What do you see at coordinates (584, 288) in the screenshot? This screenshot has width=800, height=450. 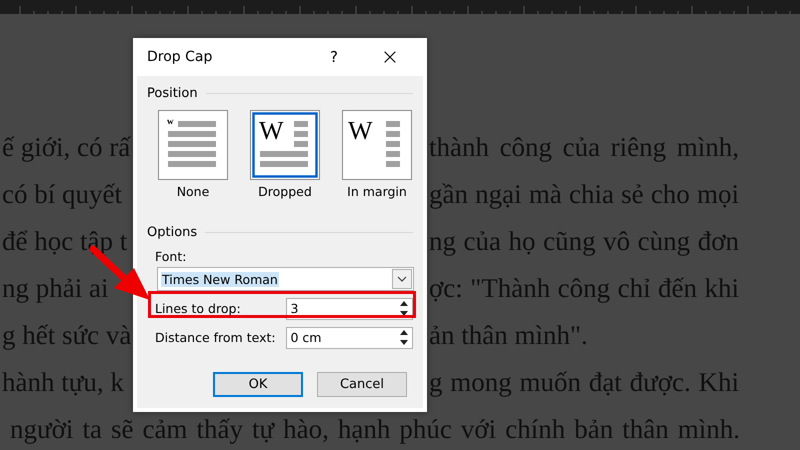 I see `document-text: ợc: "Thành công chỉ đến khi` at bounding box center [584, 288].